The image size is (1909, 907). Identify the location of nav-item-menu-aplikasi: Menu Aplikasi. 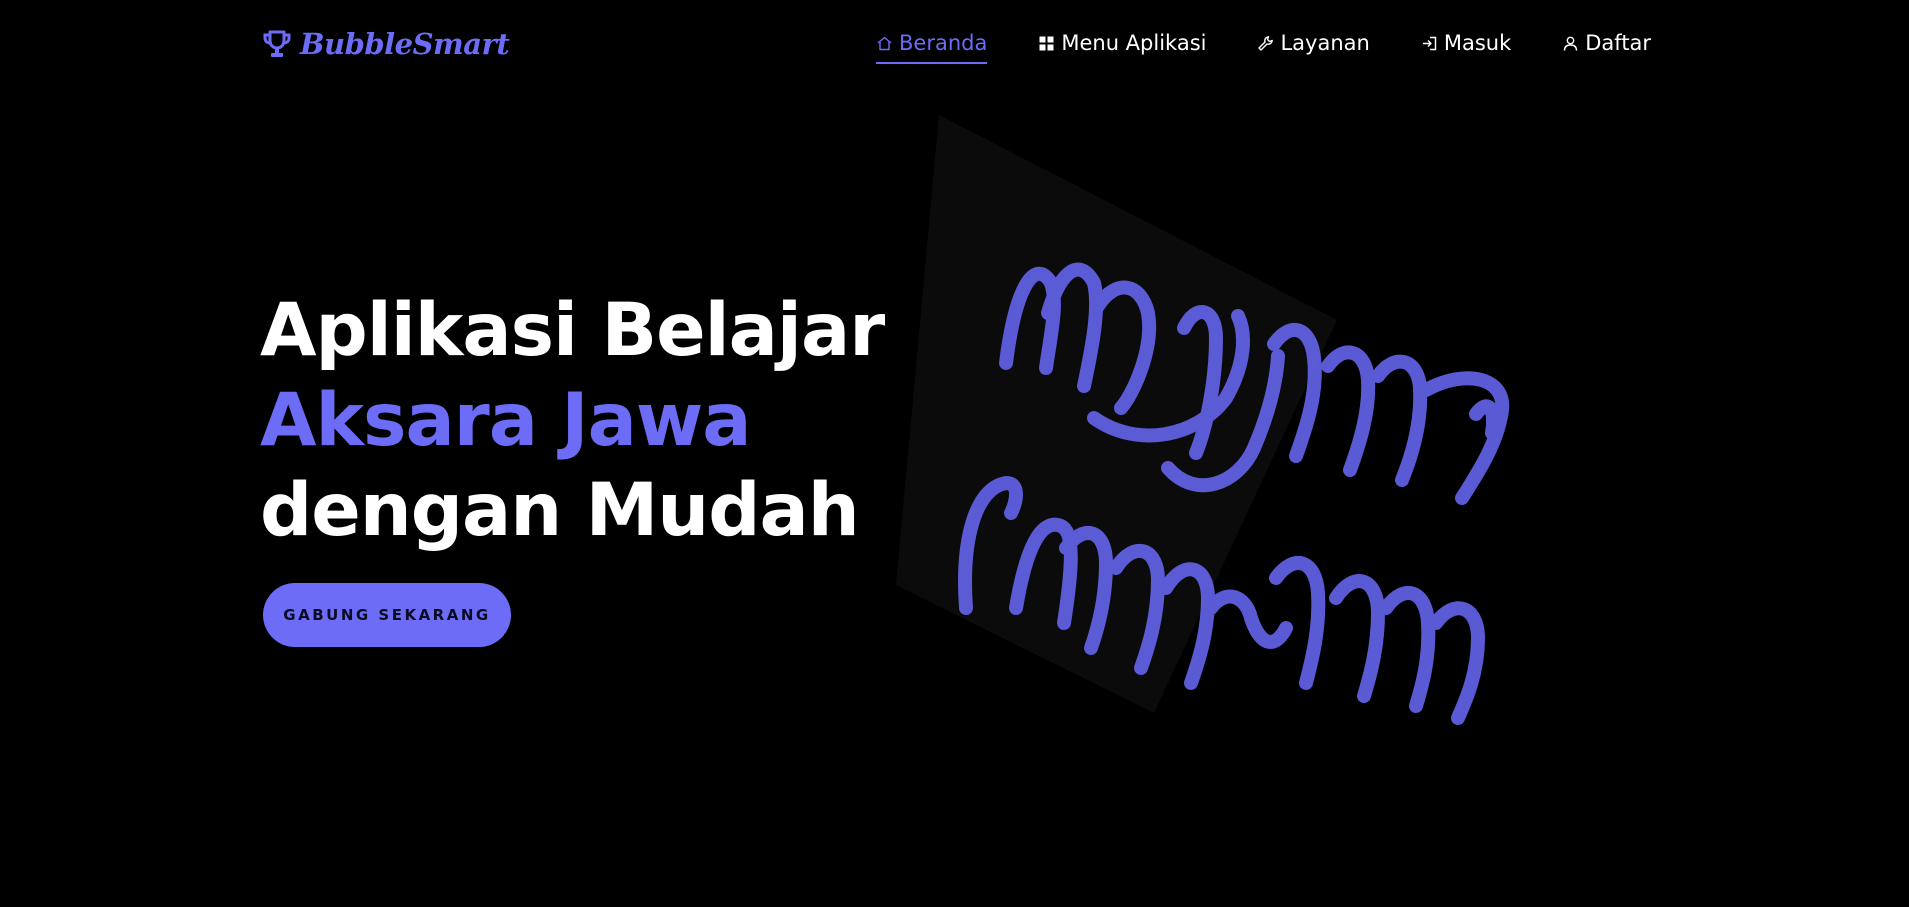
(1122, 47).